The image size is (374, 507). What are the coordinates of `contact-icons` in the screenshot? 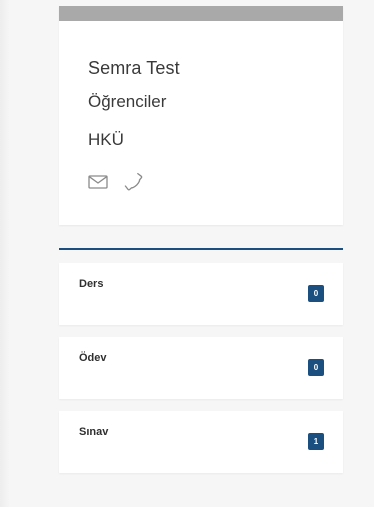 It's located at (116, 182).